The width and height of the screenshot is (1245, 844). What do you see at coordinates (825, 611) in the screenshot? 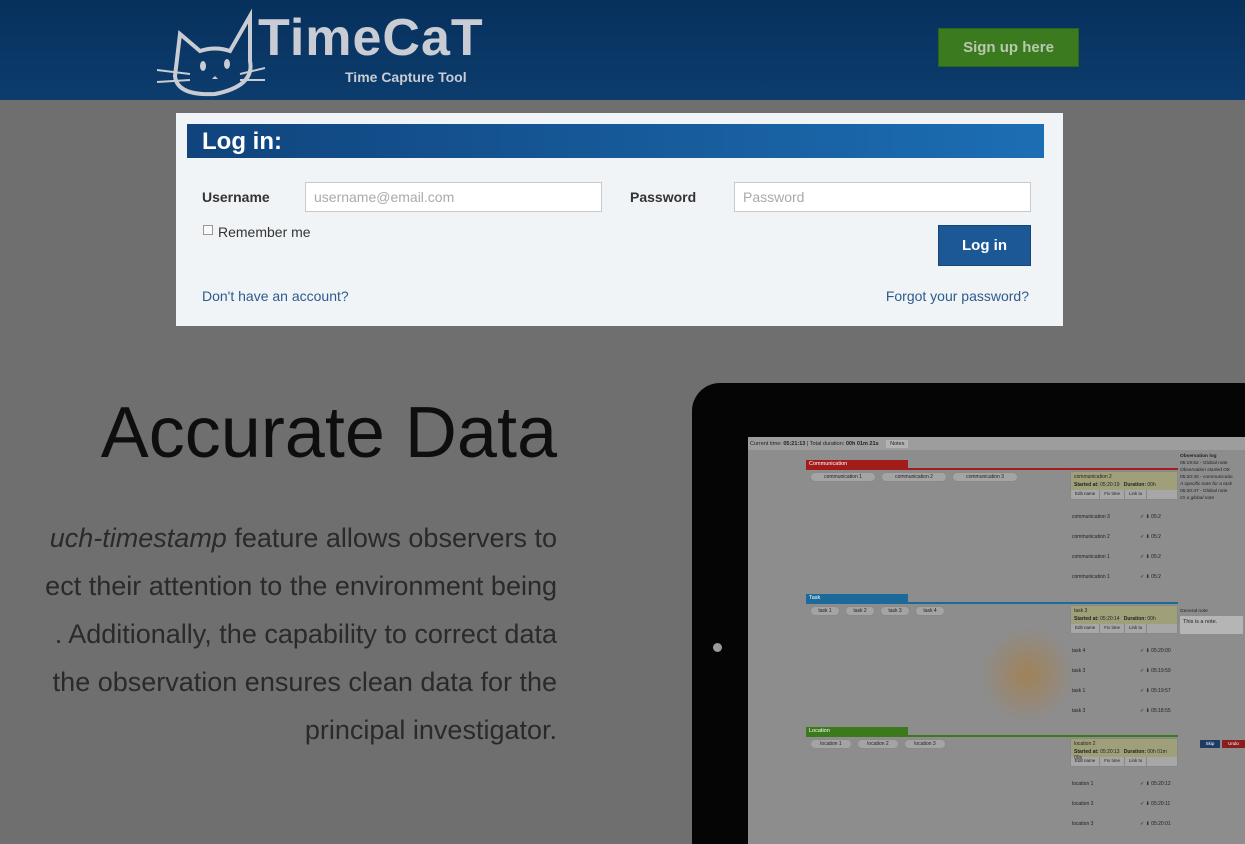
I see `activity-chip: task 1` at bounding box center [825, 611].